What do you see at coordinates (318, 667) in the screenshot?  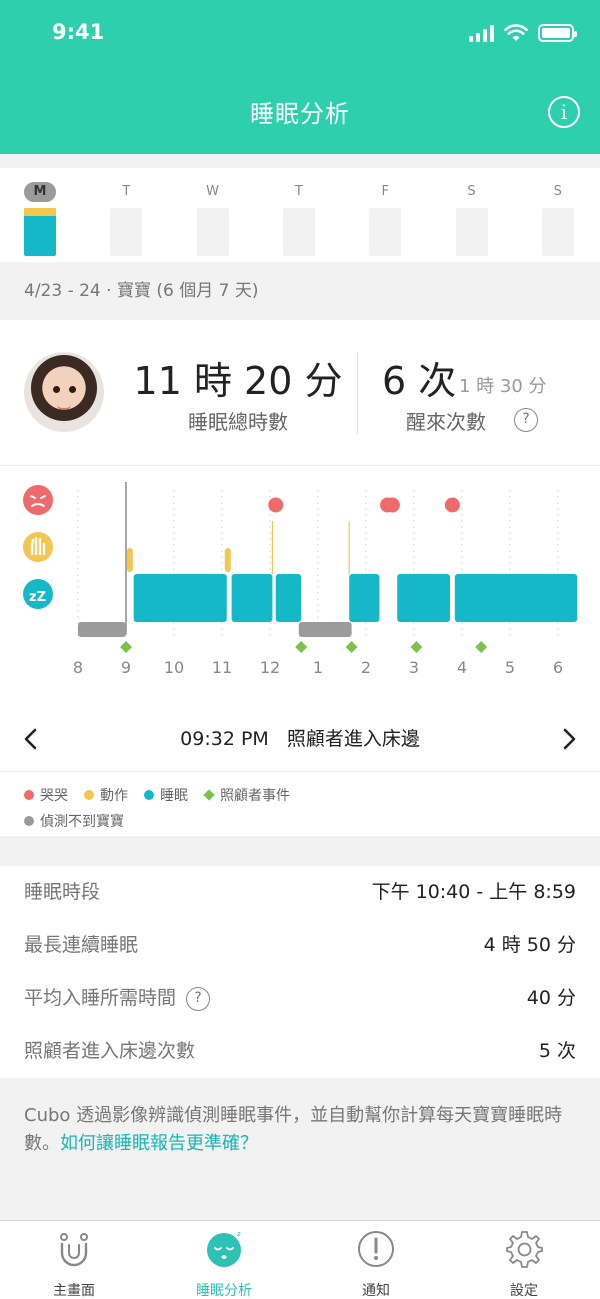 I see `hour-tick-label: 1` at bounding box center [318, 667].